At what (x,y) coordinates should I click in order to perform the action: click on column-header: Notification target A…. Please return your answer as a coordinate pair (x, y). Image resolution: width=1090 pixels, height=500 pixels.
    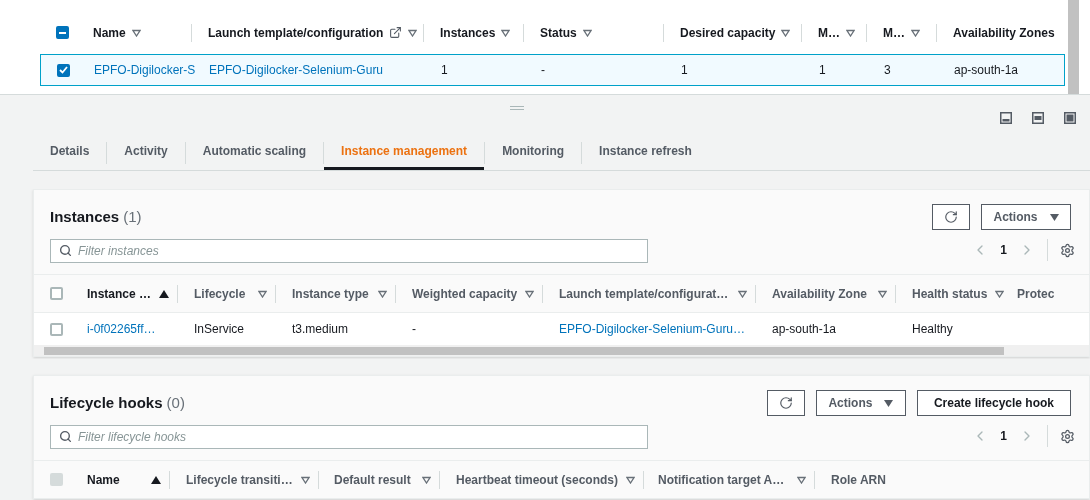
    Looking at the image, I should click on (721, 479).